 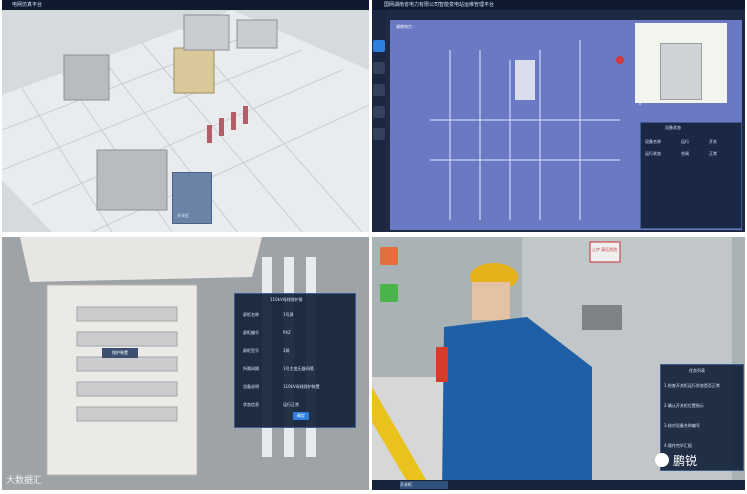 I want to click on wechat-badge: 鹏锐, so click(x=685, y=460).